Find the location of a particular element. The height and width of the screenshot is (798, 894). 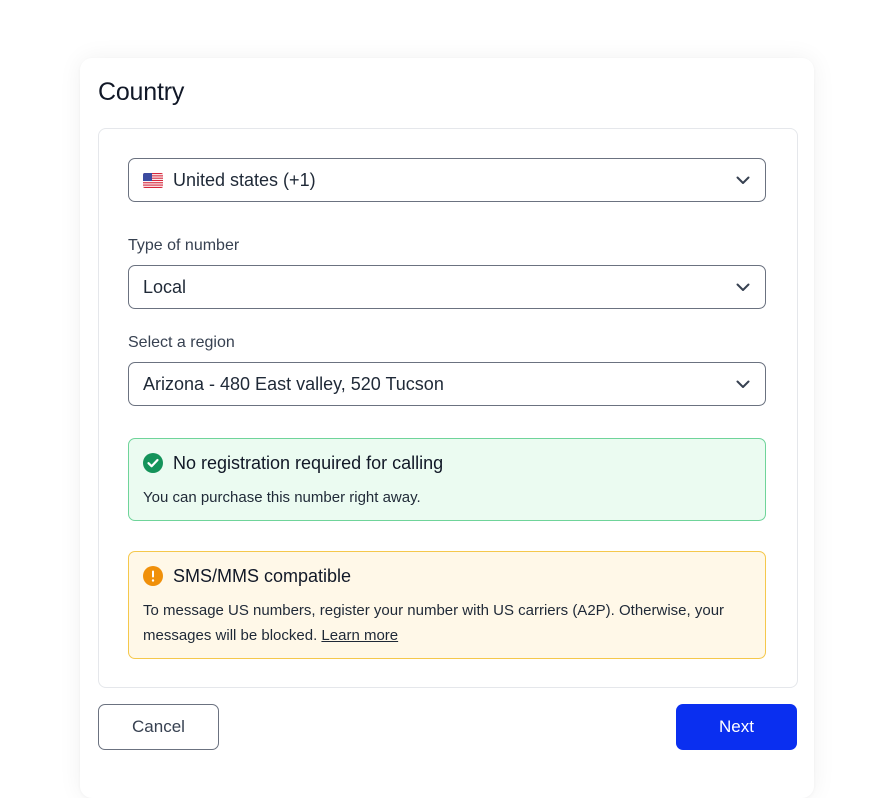

learn-more-link: Learn more is located at coordinates (359, 635).